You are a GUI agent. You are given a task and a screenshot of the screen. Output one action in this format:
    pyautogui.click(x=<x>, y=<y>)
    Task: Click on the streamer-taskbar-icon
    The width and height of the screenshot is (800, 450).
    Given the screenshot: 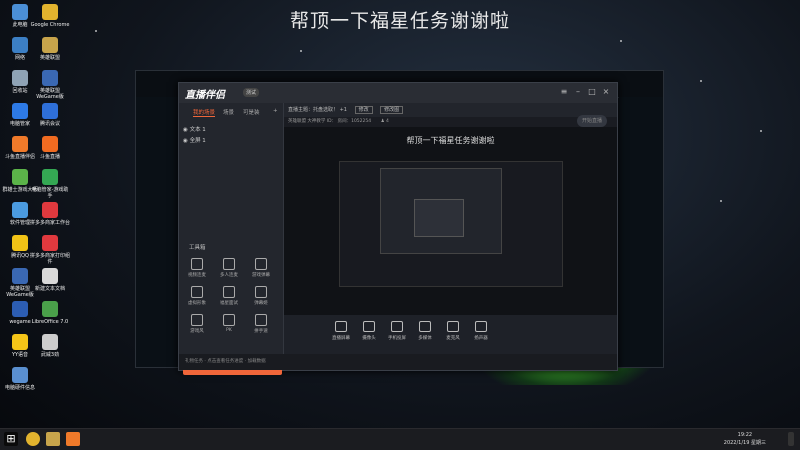 What is the action you would take?
    pyautogui.click(x=73, y=439)
    